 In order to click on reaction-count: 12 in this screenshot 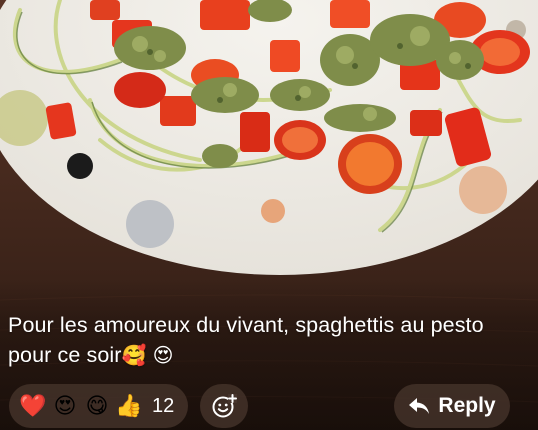, I will do `click(163, 405)`.